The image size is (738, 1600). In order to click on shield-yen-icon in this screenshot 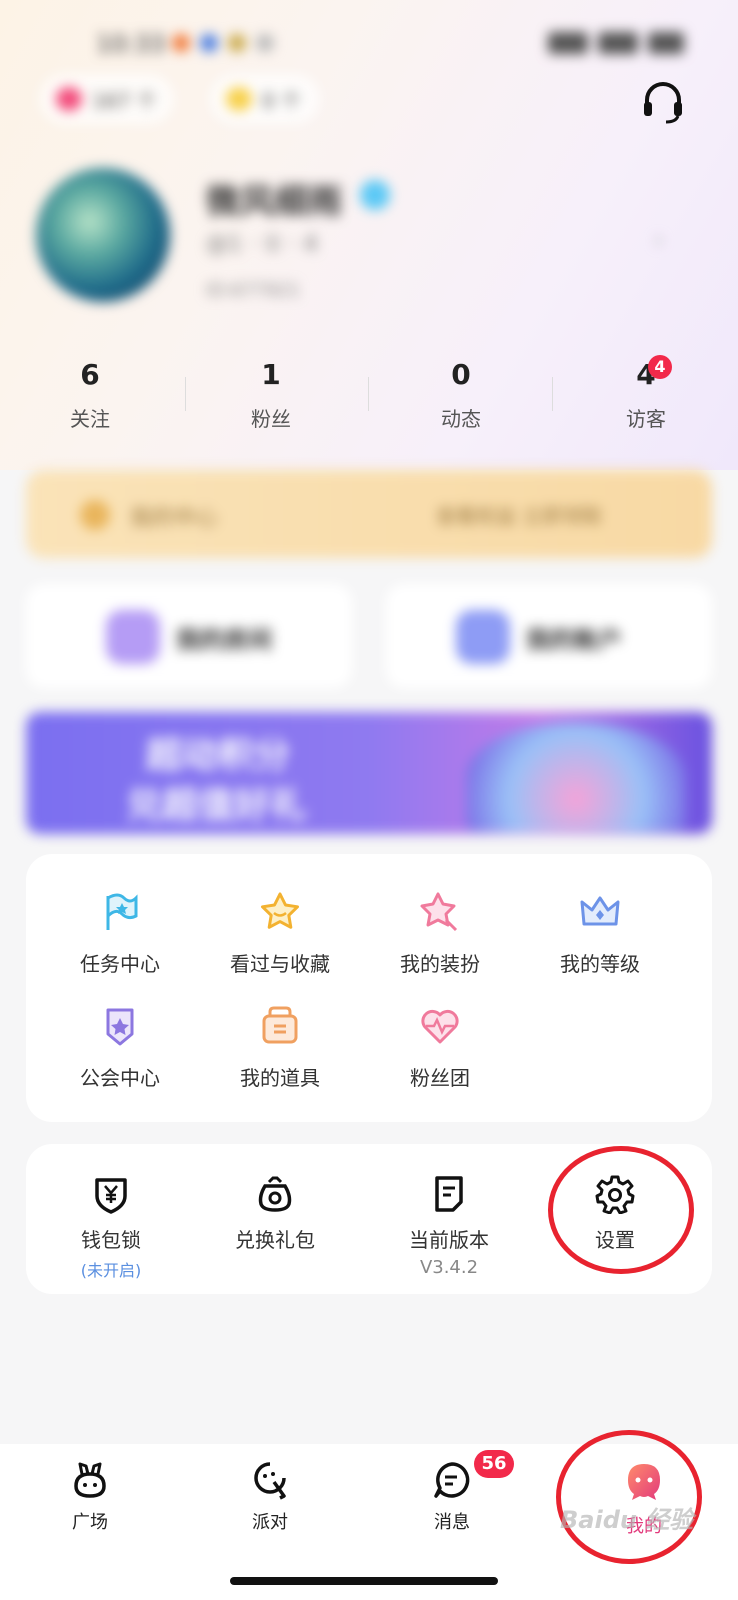, I will do `click(111, 1196)`.